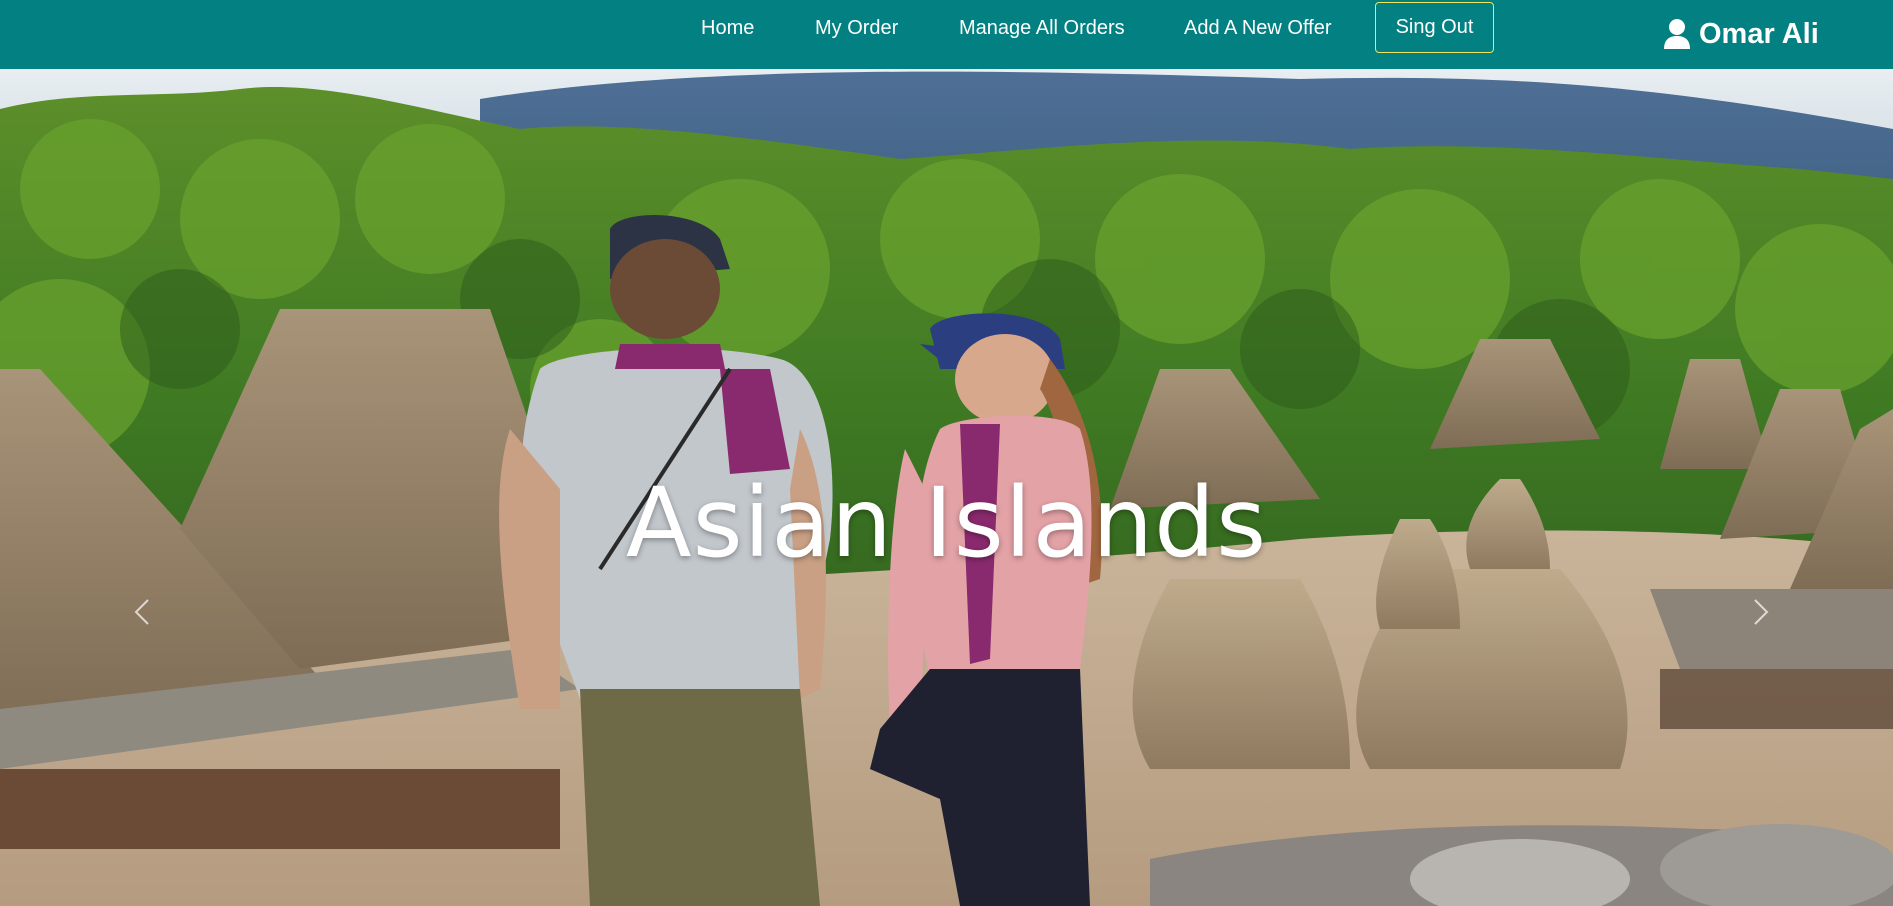  I want to click on user-profile: Omar Ali, so click(1741, 34).